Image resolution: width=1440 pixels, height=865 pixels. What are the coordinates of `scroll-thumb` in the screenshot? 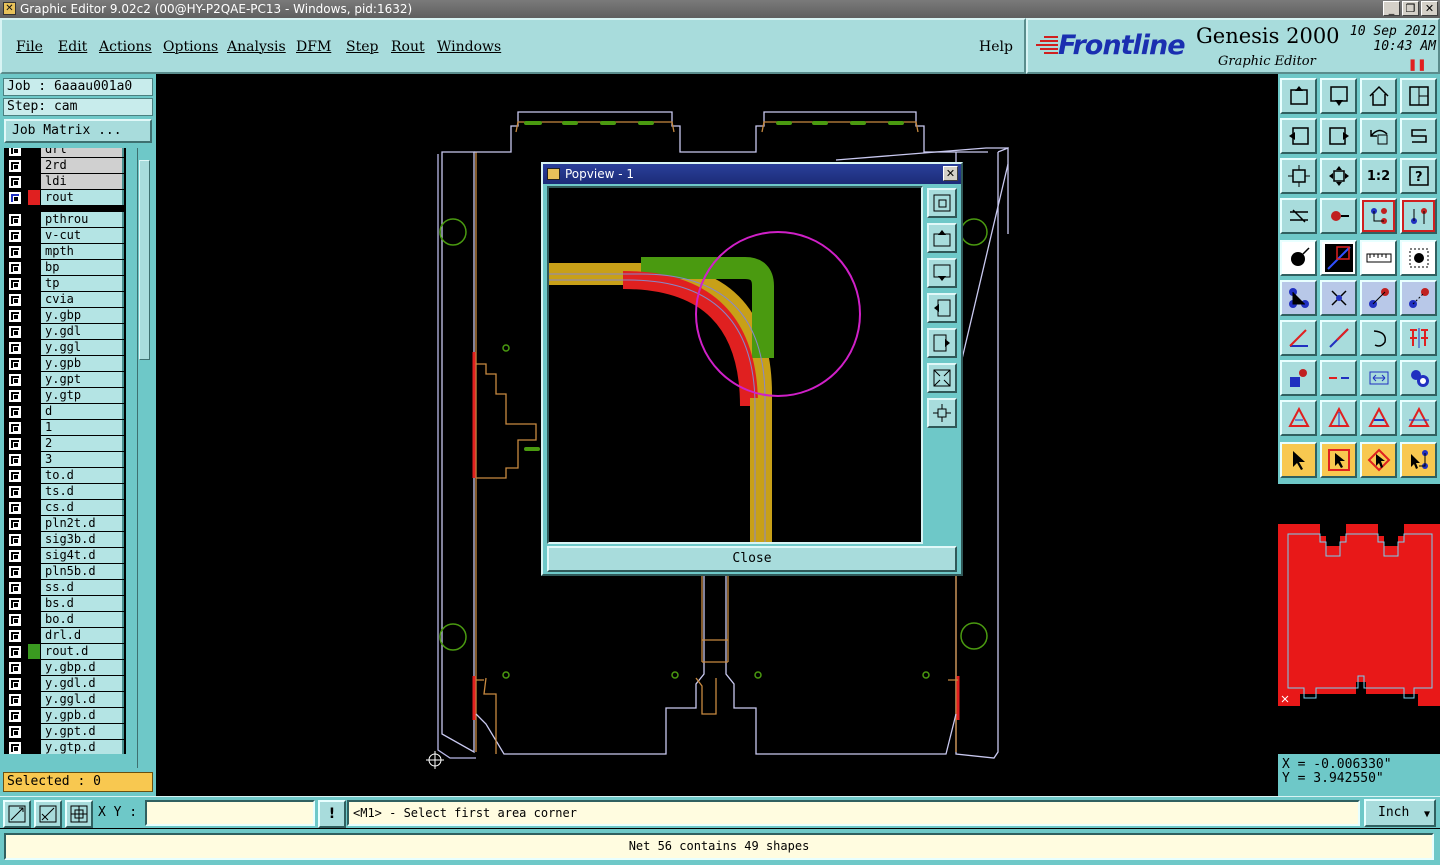 It's located at (144, 260).